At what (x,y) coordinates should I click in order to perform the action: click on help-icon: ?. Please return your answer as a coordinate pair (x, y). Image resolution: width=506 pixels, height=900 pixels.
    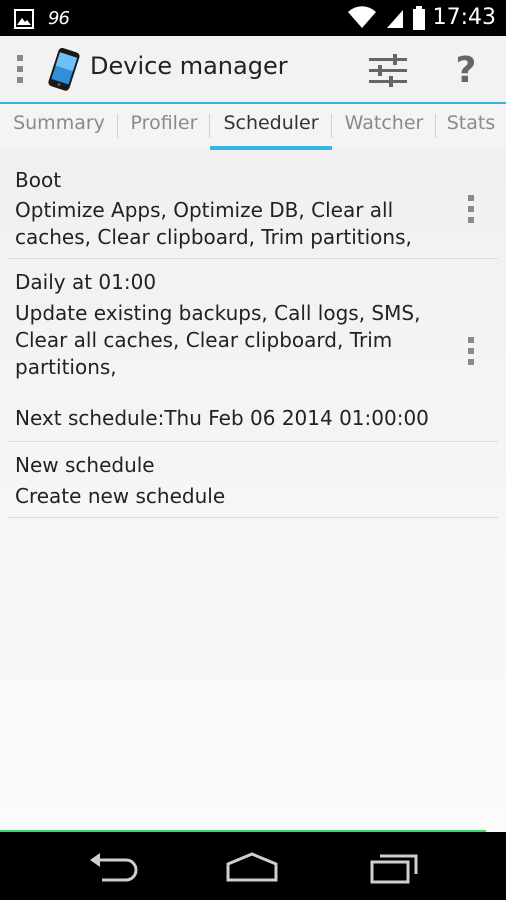
    Looking at the image, I should click on (466, 70).